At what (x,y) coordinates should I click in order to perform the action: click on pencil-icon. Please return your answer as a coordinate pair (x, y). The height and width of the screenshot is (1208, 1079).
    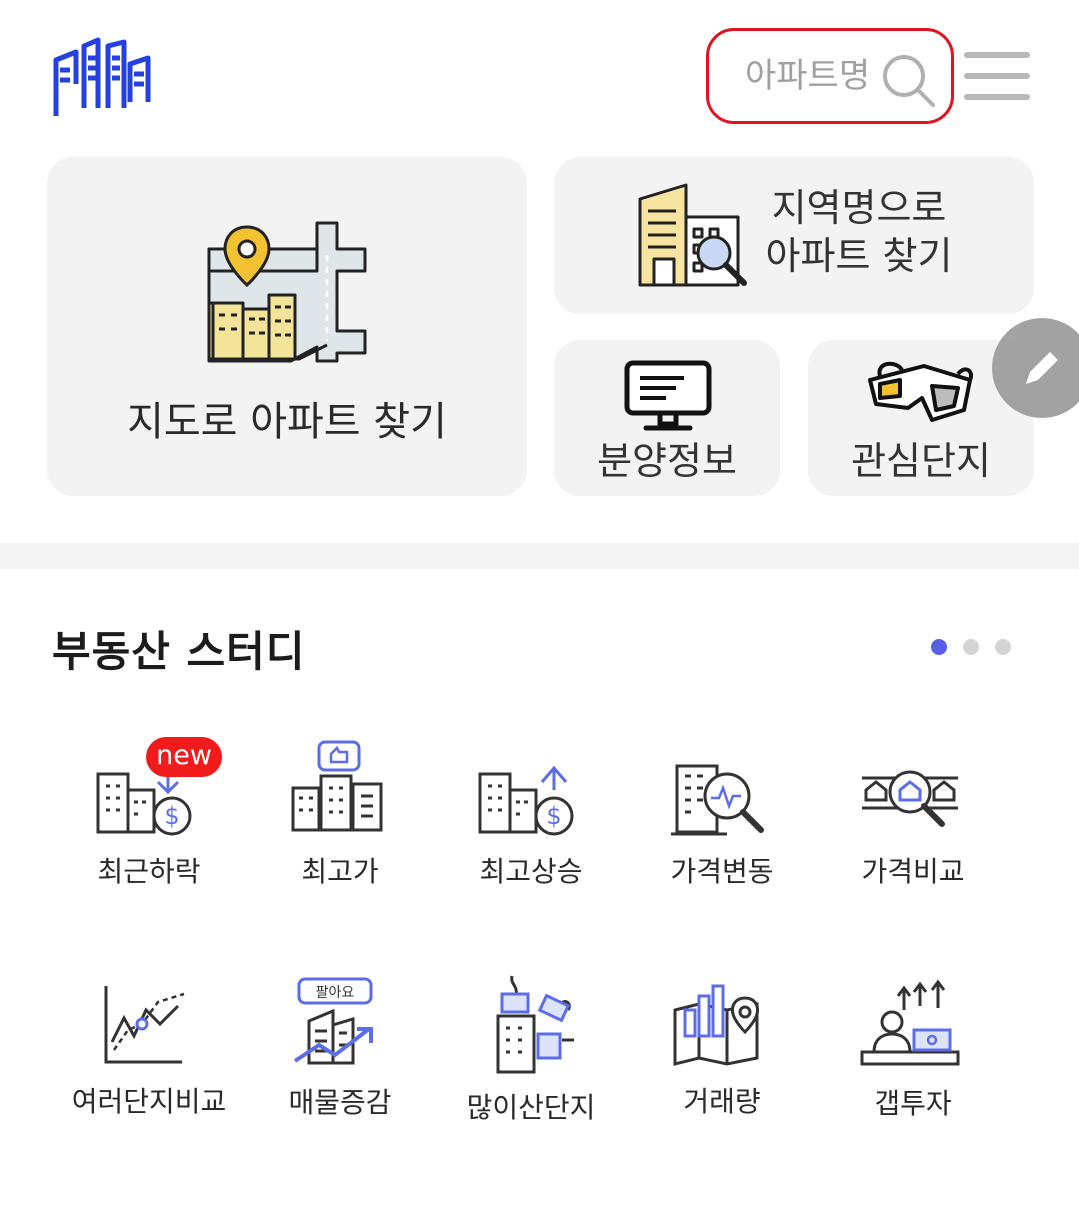
    Looking at the image, I should click on (1042, 368).